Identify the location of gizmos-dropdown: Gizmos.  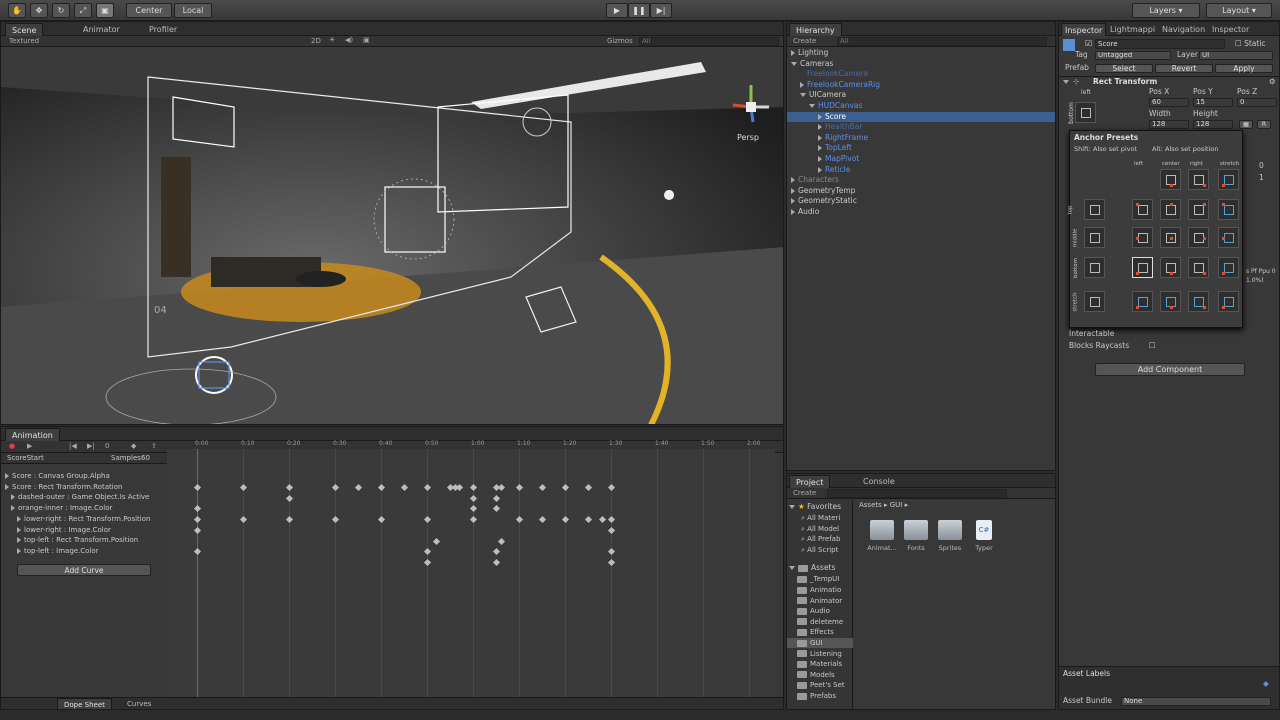
(620, 41).